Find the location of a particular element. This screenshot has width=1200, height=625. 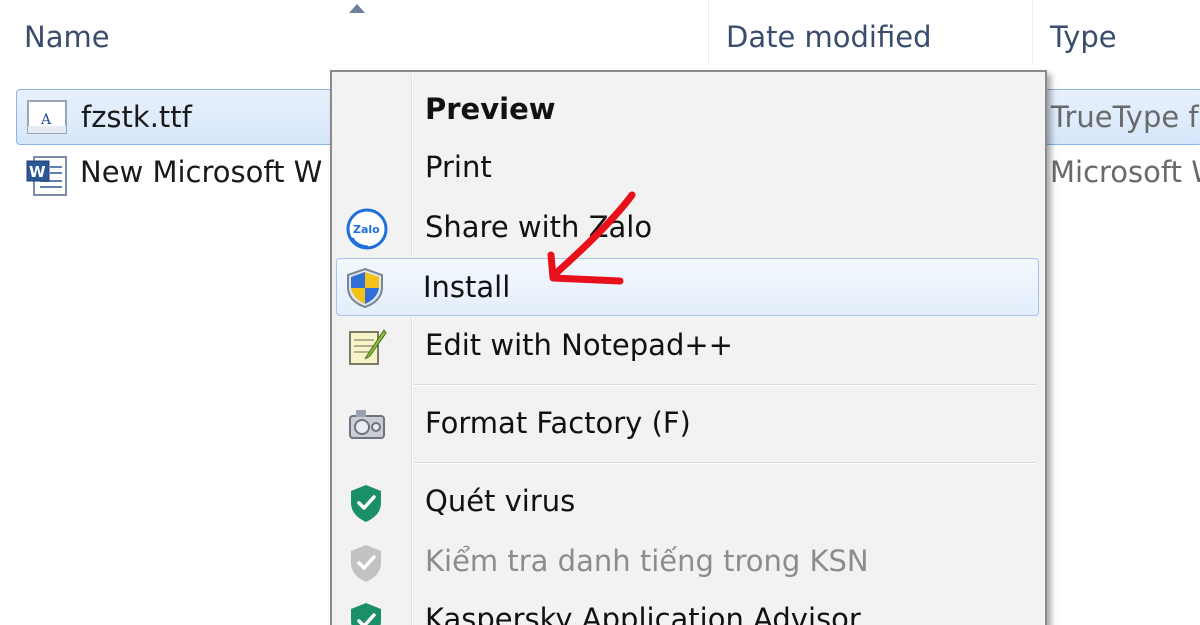

menu-item-label: Edit with Notepad++ is located at coordinates (579, 345).